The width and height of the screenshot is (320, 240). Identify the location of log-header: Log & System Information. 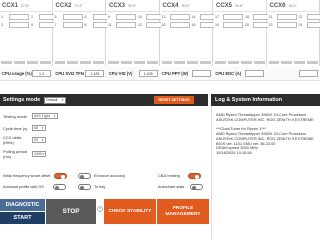
(265, 100).